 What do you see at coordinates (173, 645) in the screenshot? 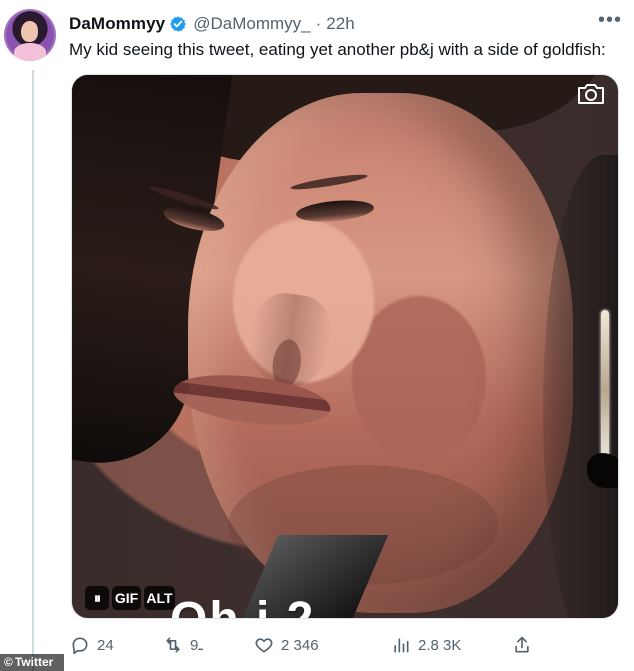
I see `retweet-icon` at bounding box center [173, 645].